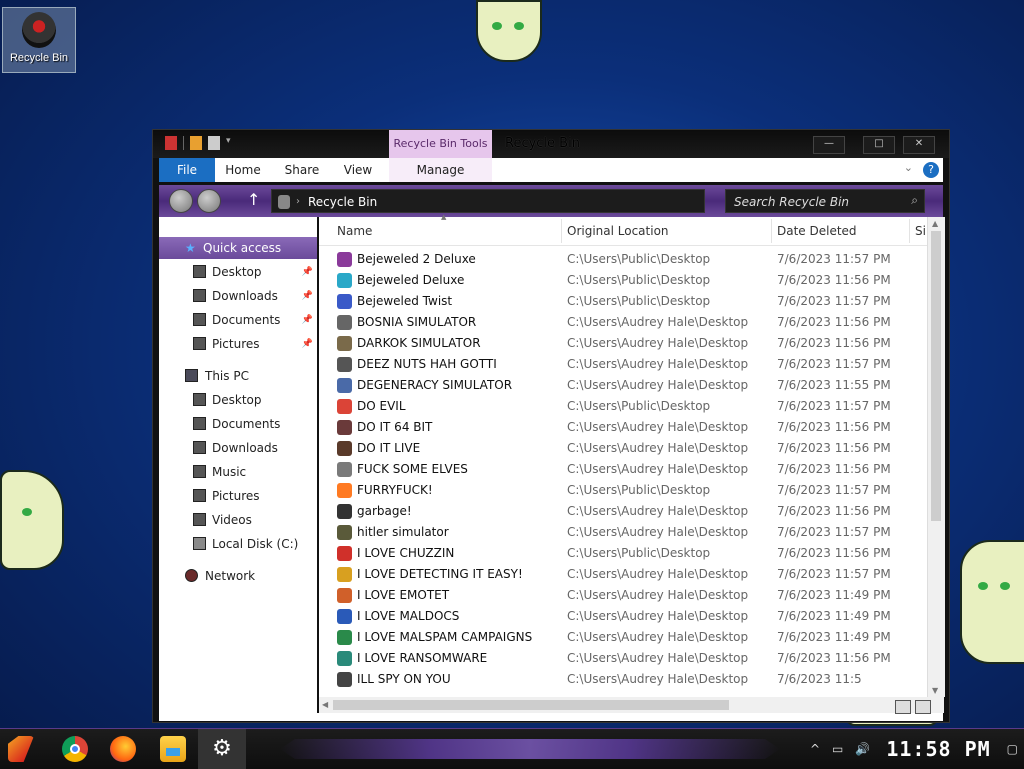 The width and height of the screenshot is (1024, 769). What do you see at coordinates (325, 704) in the screenshot?
I see `scroll-left-arrow-icon: ◀` at bounding box center [325, 704].